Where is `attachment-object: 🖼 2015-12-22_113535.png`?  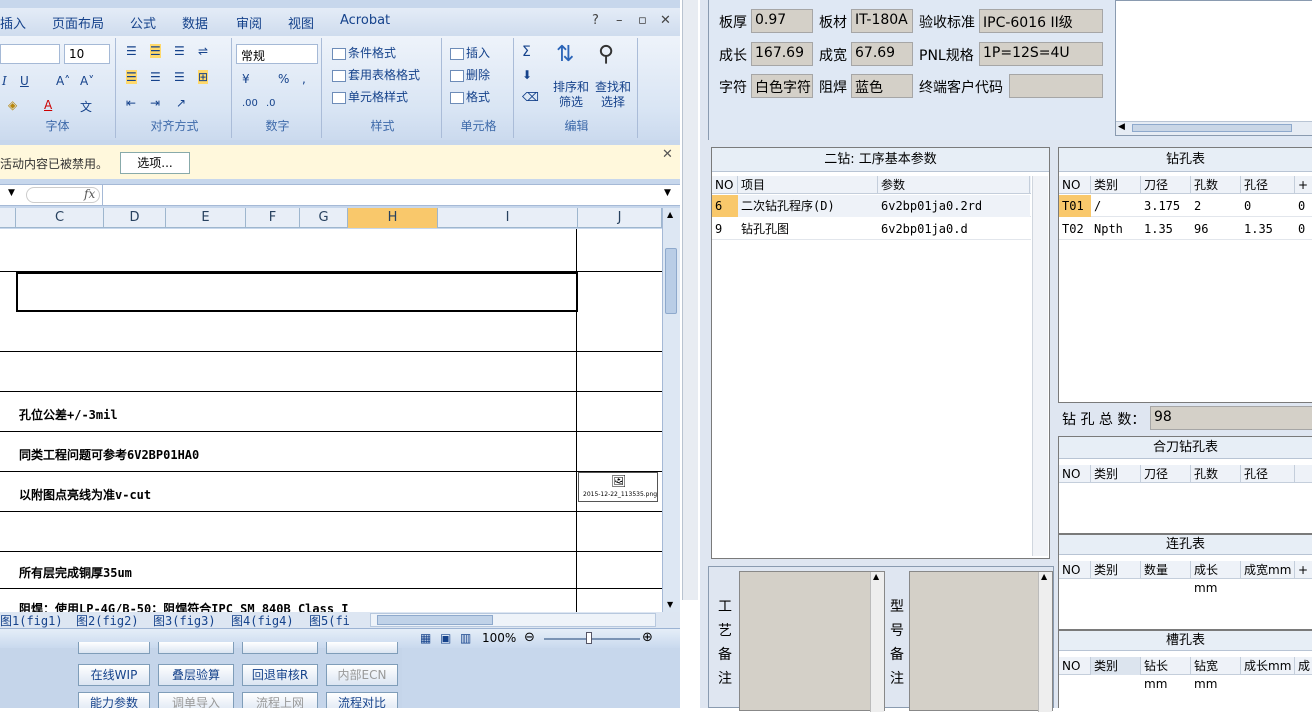 attachment-object: 🖼 2015-12-22_113535.png is located at coordinates (618, 487).